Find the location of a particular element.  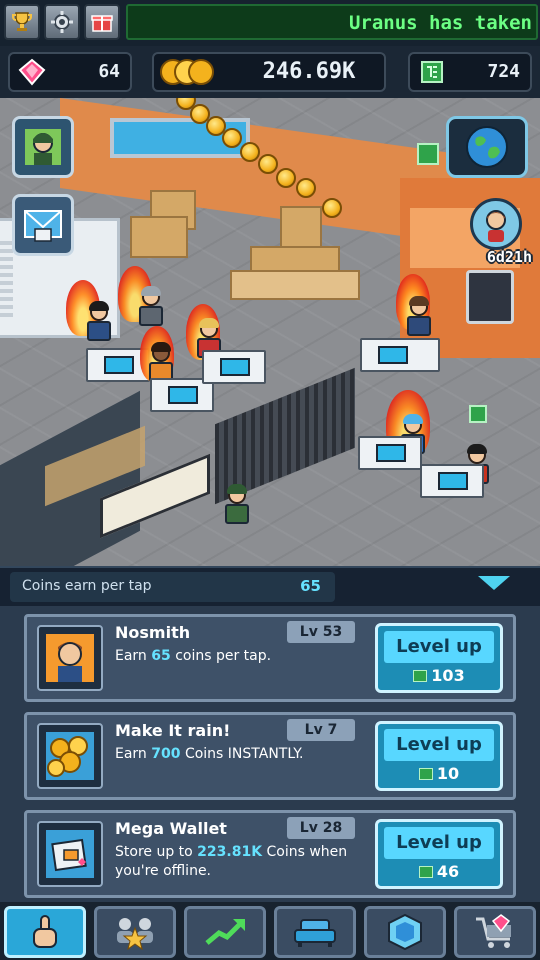

level-up-cost: 46 is located at coordinates (439, 871).